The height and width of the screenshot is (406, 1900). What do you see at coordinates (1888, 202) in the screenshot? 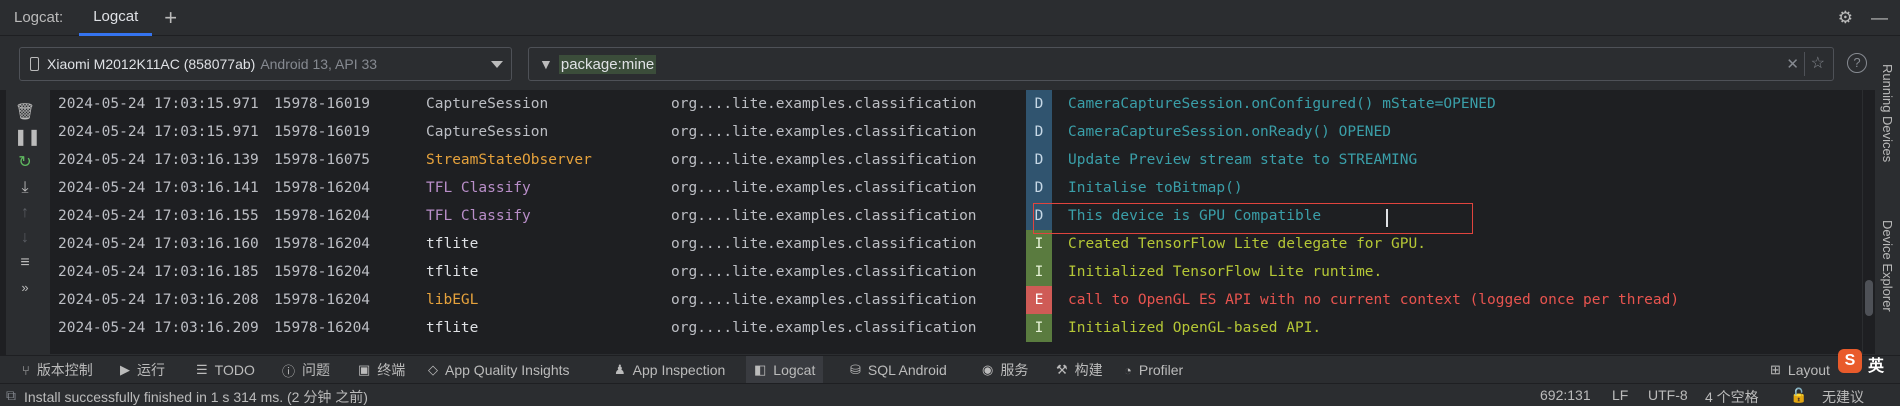
I see `right-sidebar: Running Devices Device Explorer` at bounding box center [1888, 202].